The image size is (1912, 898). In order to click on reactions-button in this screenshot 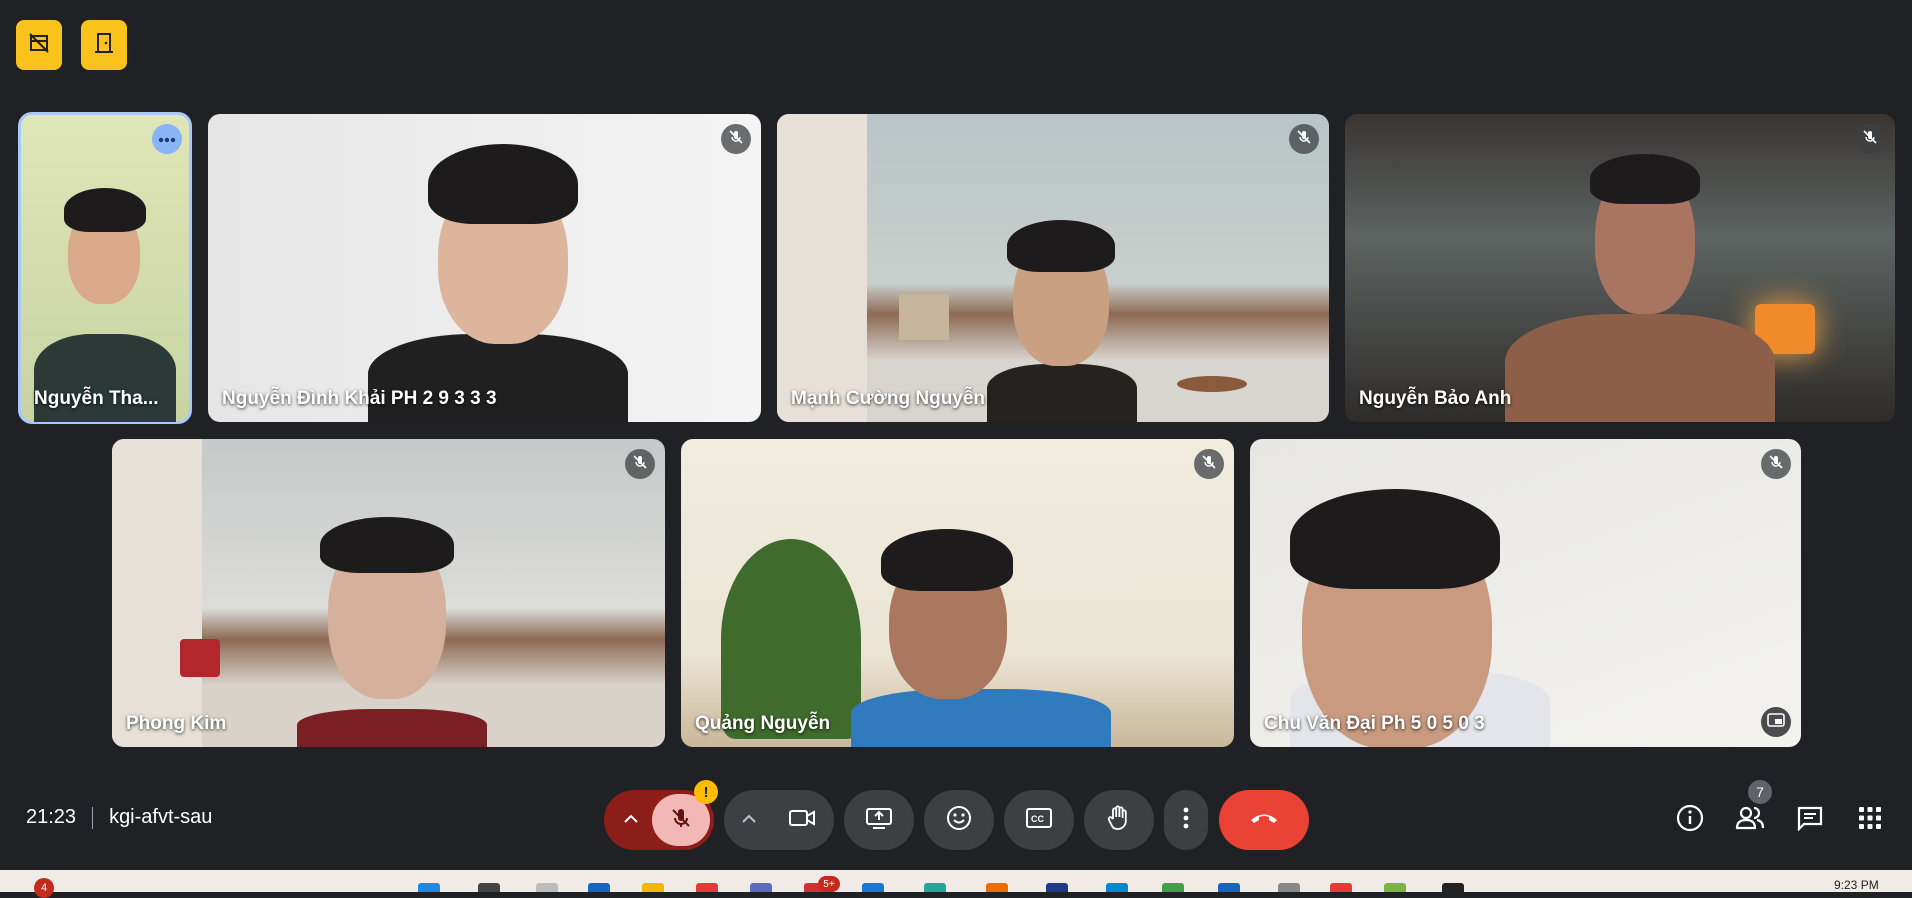, I will do `click(959, 820)`.